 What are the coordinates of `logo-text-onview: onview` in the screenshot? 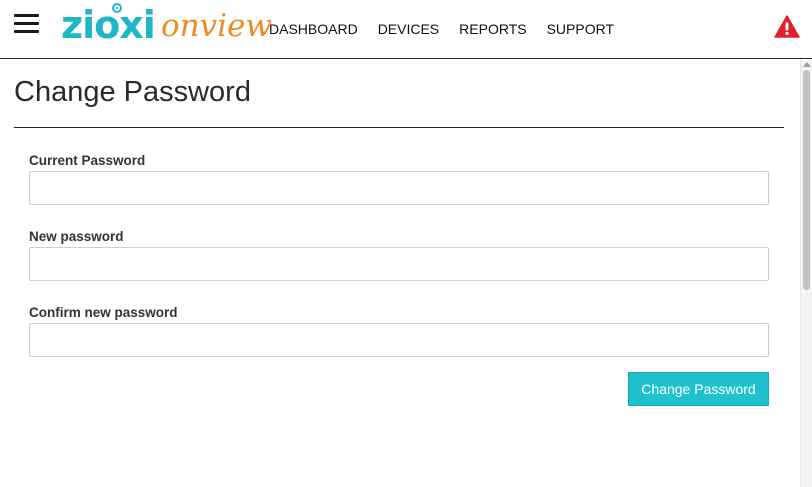 It's located at (216, 26).